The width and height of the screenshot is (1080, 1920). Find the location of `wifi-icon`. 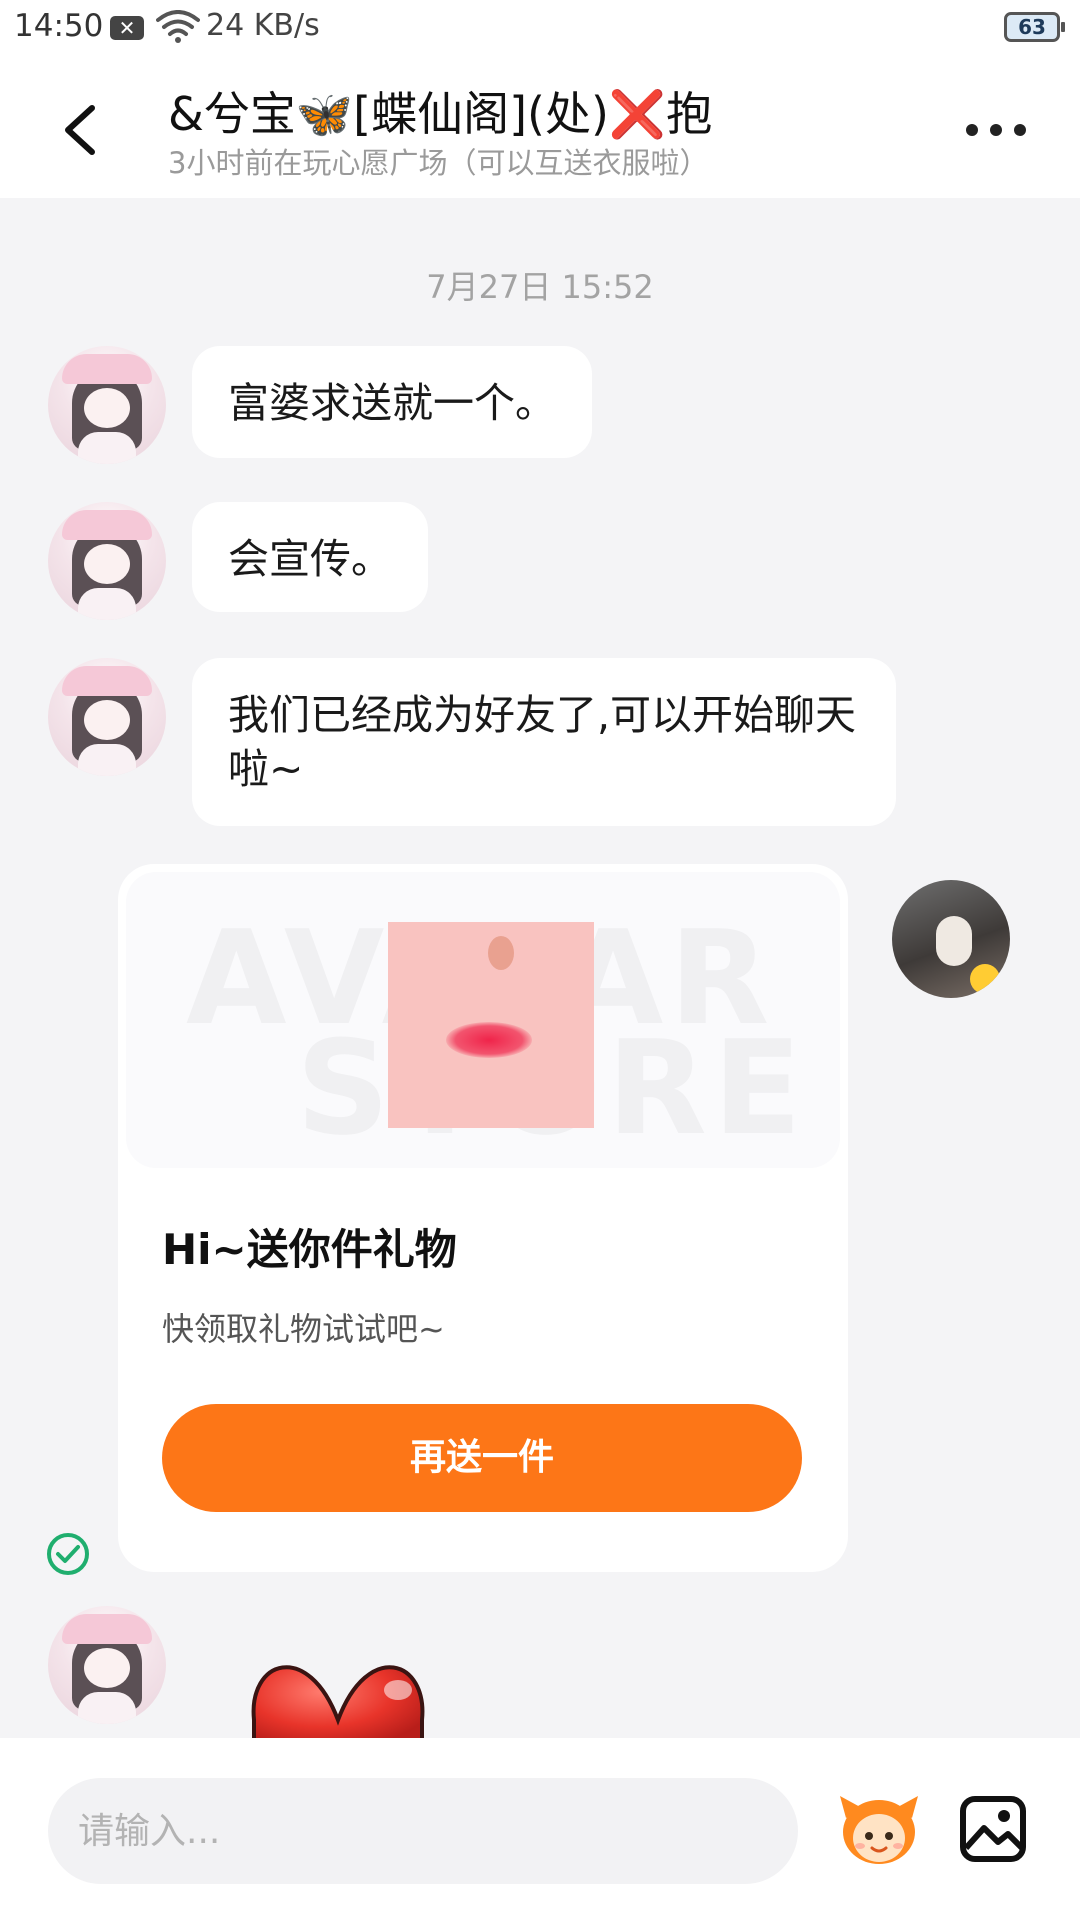

wifi-icon is located at coordinates (178, 26).